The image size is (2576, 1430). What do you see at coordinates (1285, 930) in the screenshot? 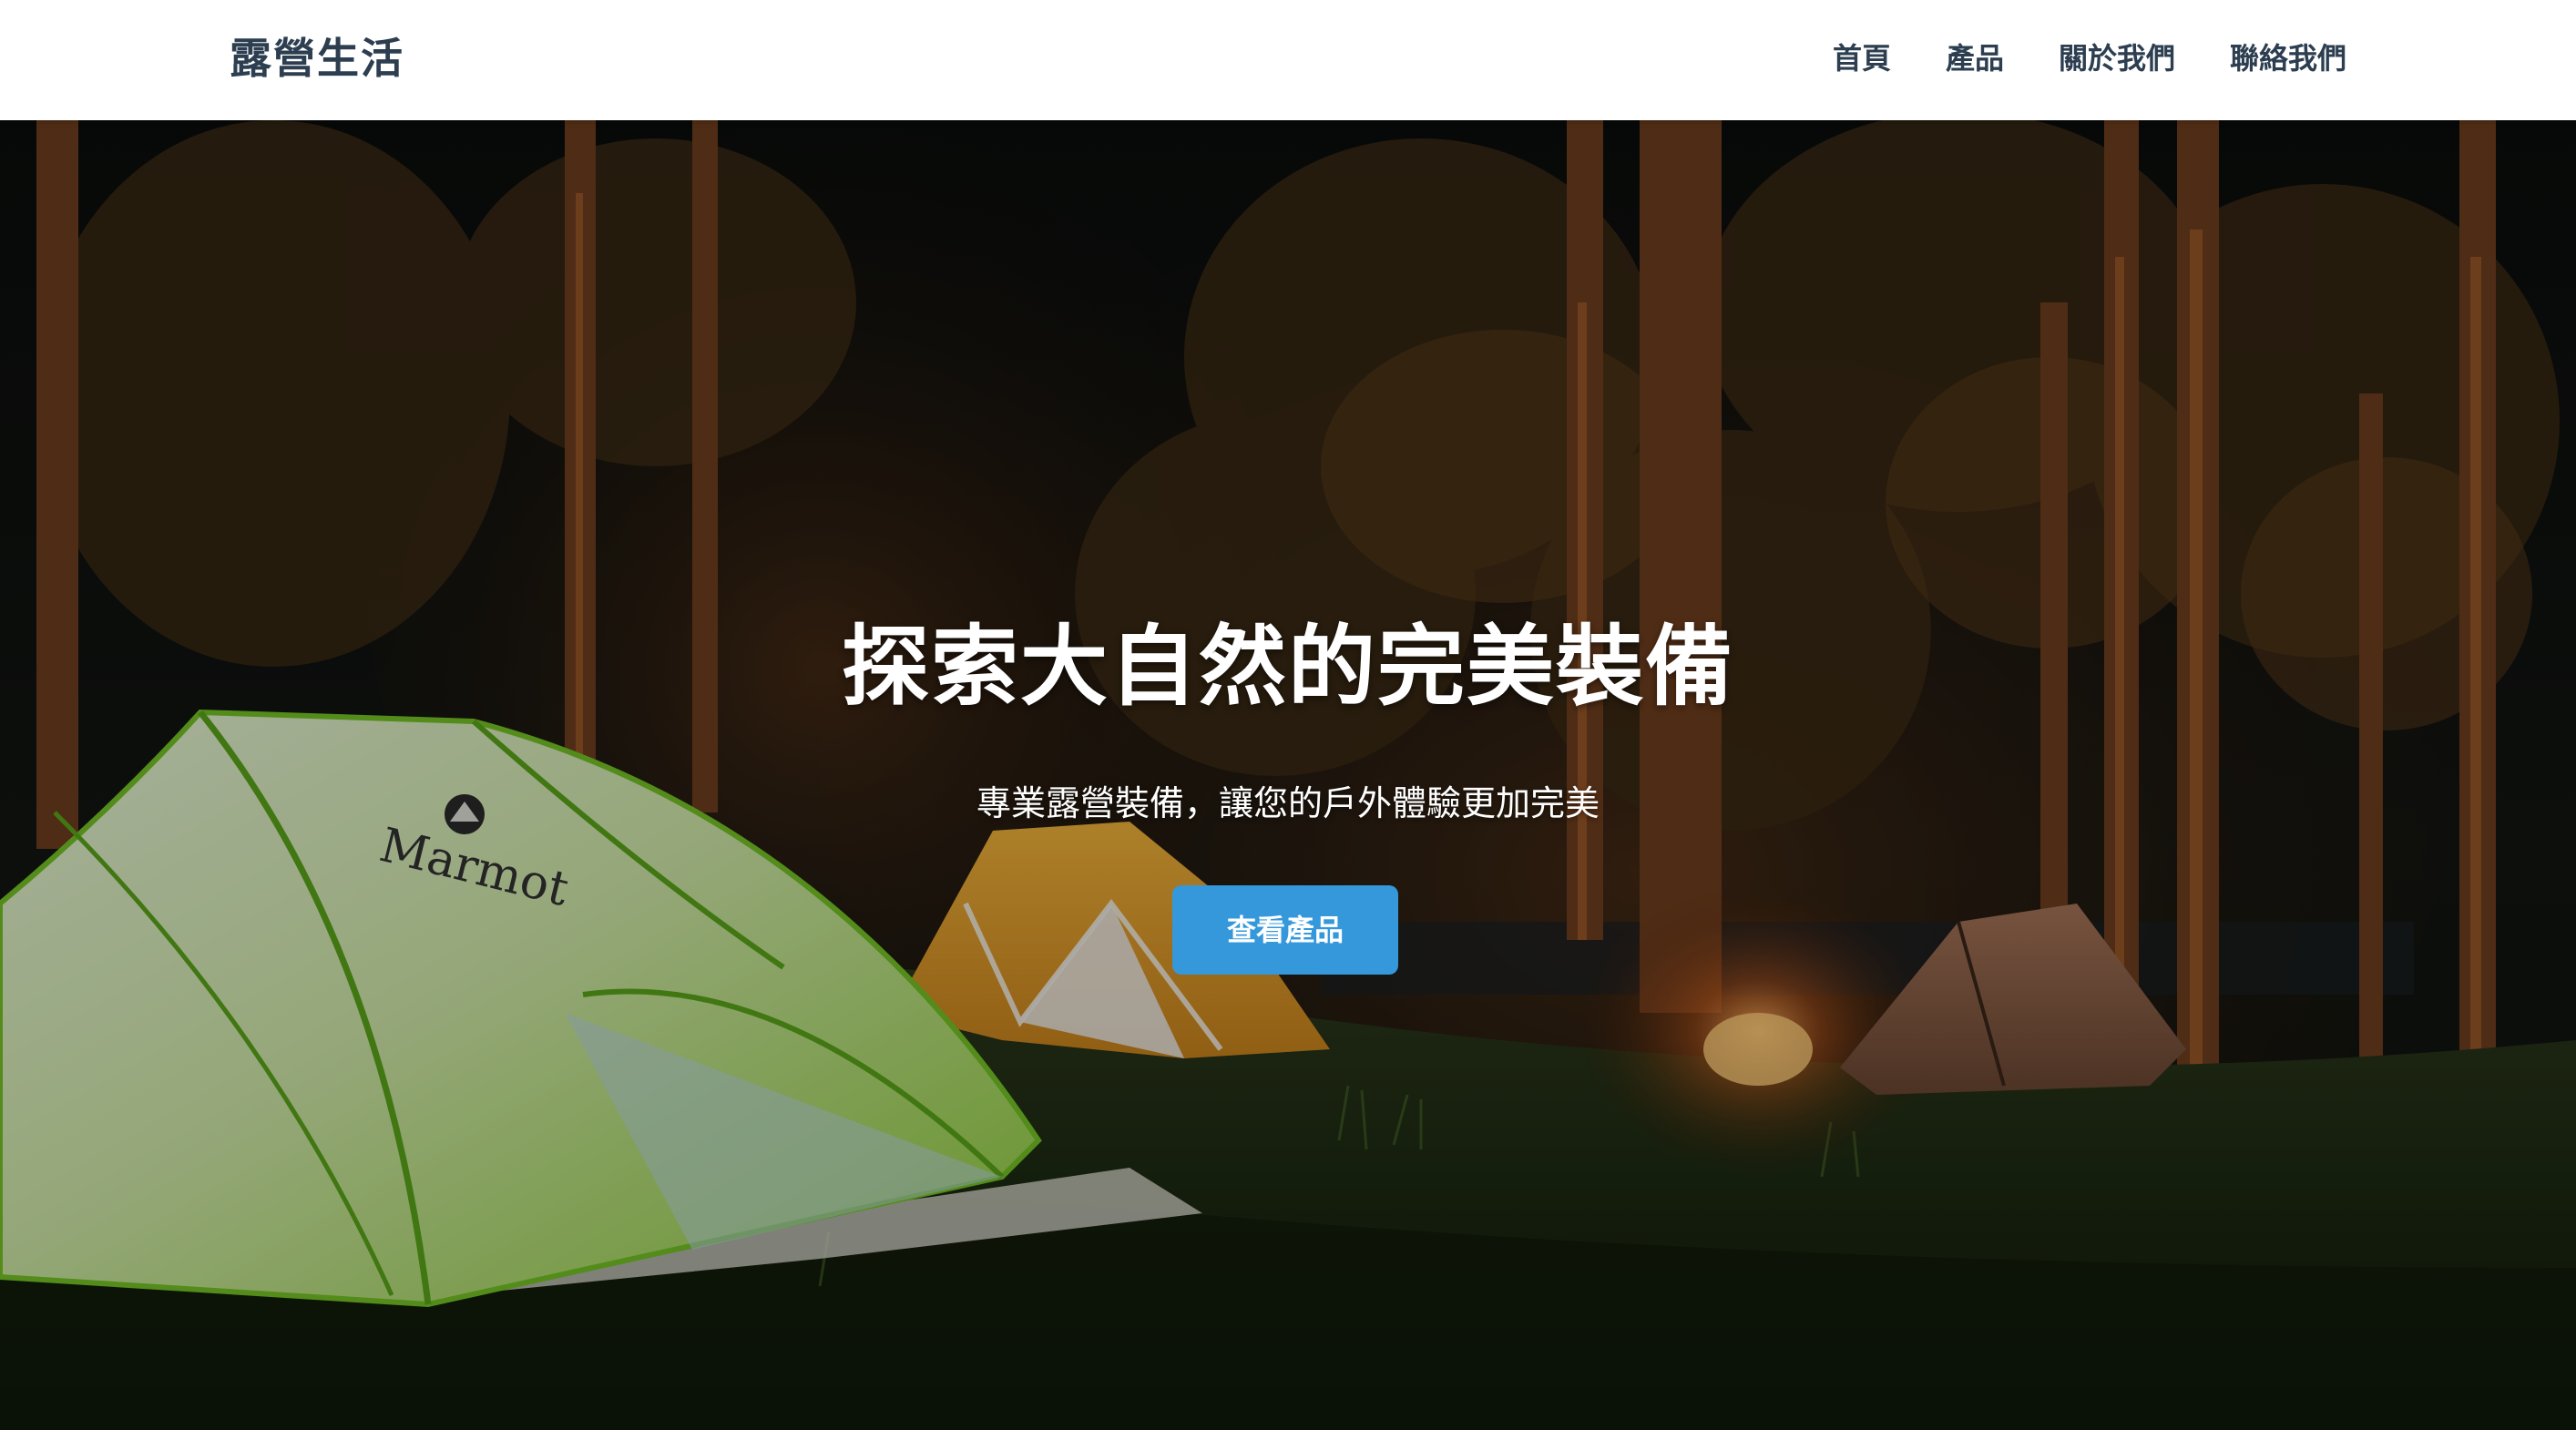
I see `view-products-button: 查看產品` at bounding box center [1285, 930].